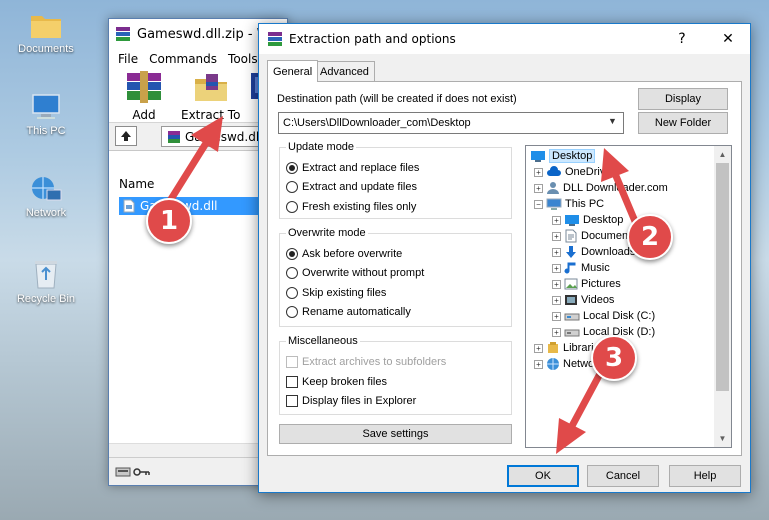 The width and height of the screenshot is (769, 520). What do you see at coordinates (344, 254) in the screenshot?
I see `radio-ask-before-overwrite: Ask before overwrite` at bounding box center [344, 254].